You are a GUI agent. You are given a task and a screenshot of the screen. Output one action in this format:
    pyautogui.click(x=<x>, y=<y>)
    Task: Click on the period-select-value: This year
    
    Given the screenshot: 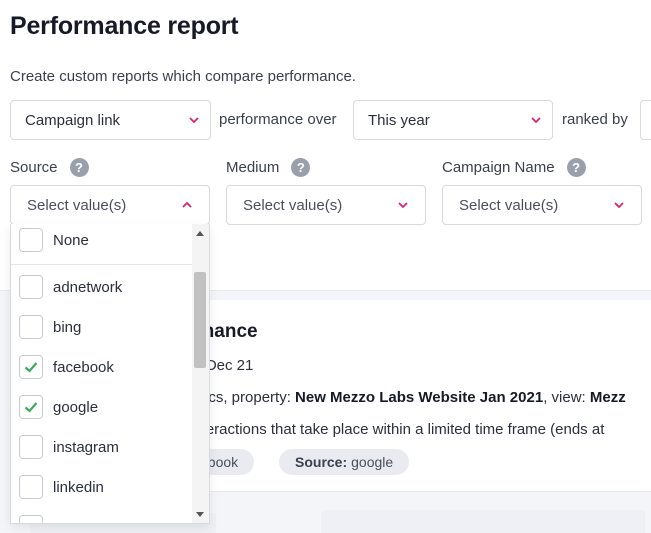 What is the action you would take?
    pyautogui.click(x=399, y=120)
    